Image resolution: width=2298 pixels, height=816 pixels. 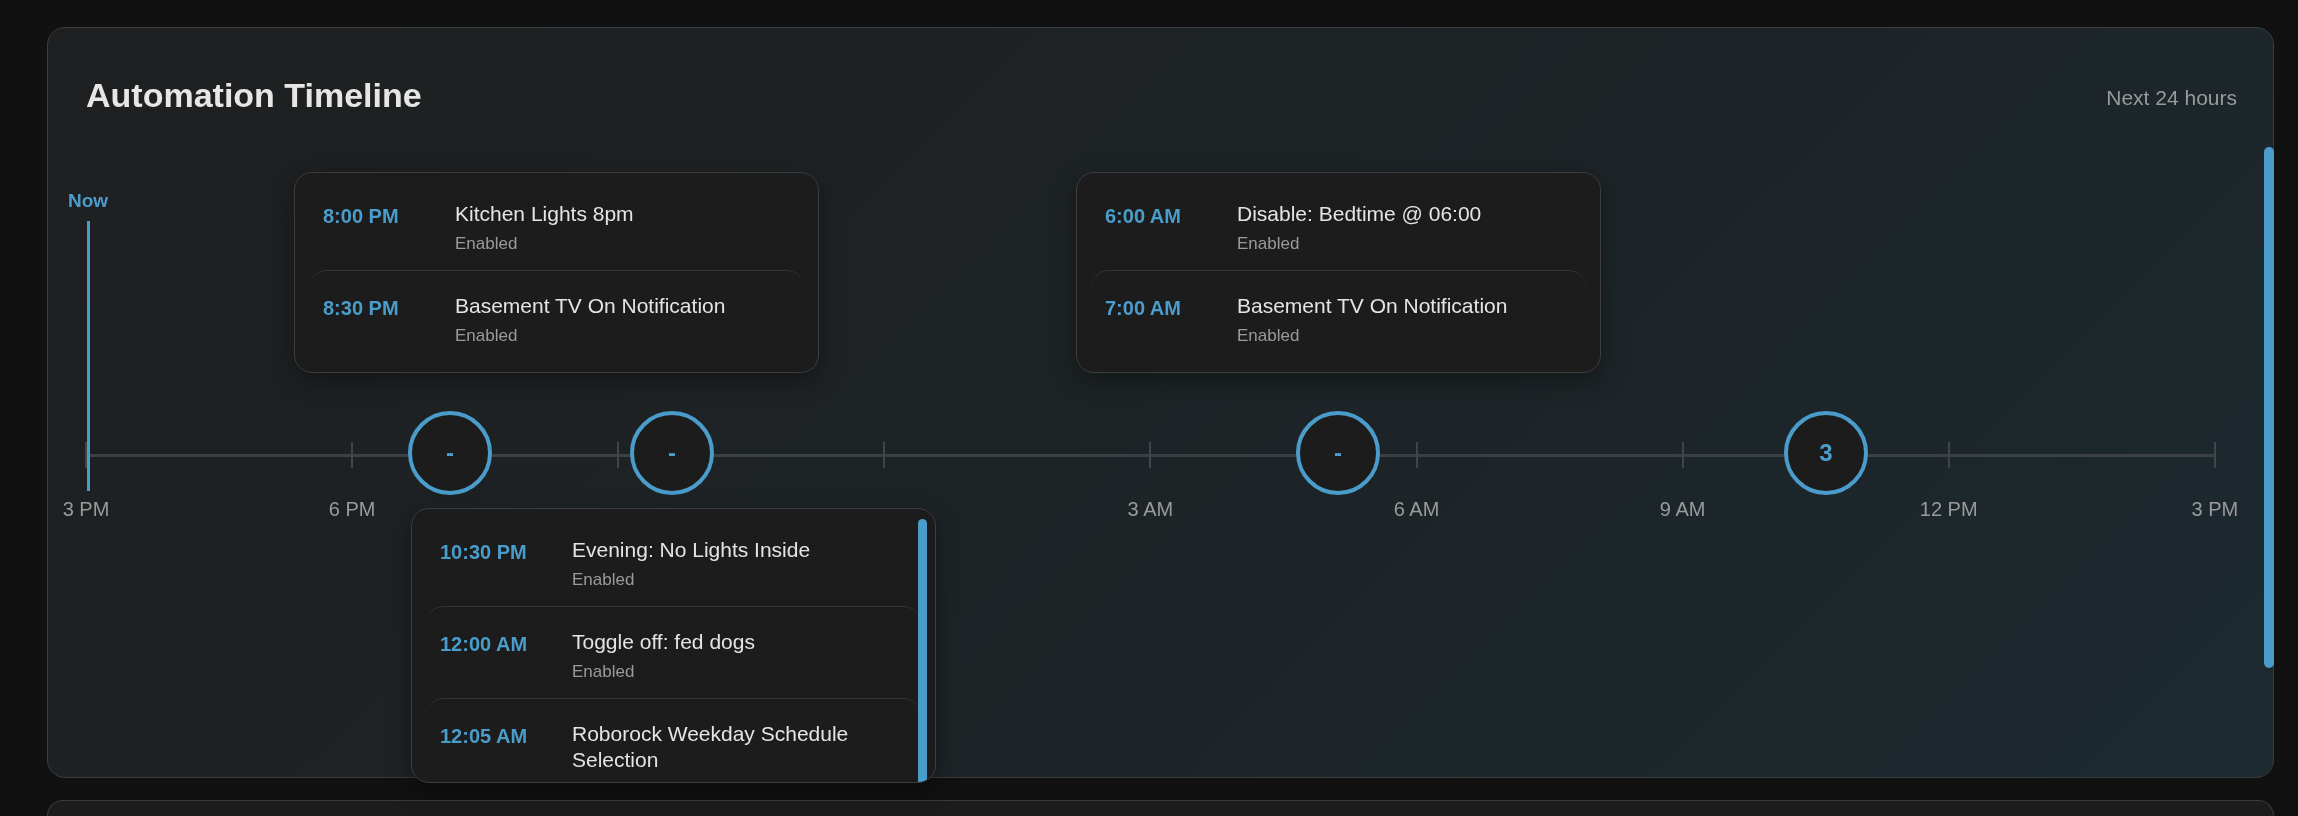 I want to click on now-label: Now, so click(x=88, y=201).